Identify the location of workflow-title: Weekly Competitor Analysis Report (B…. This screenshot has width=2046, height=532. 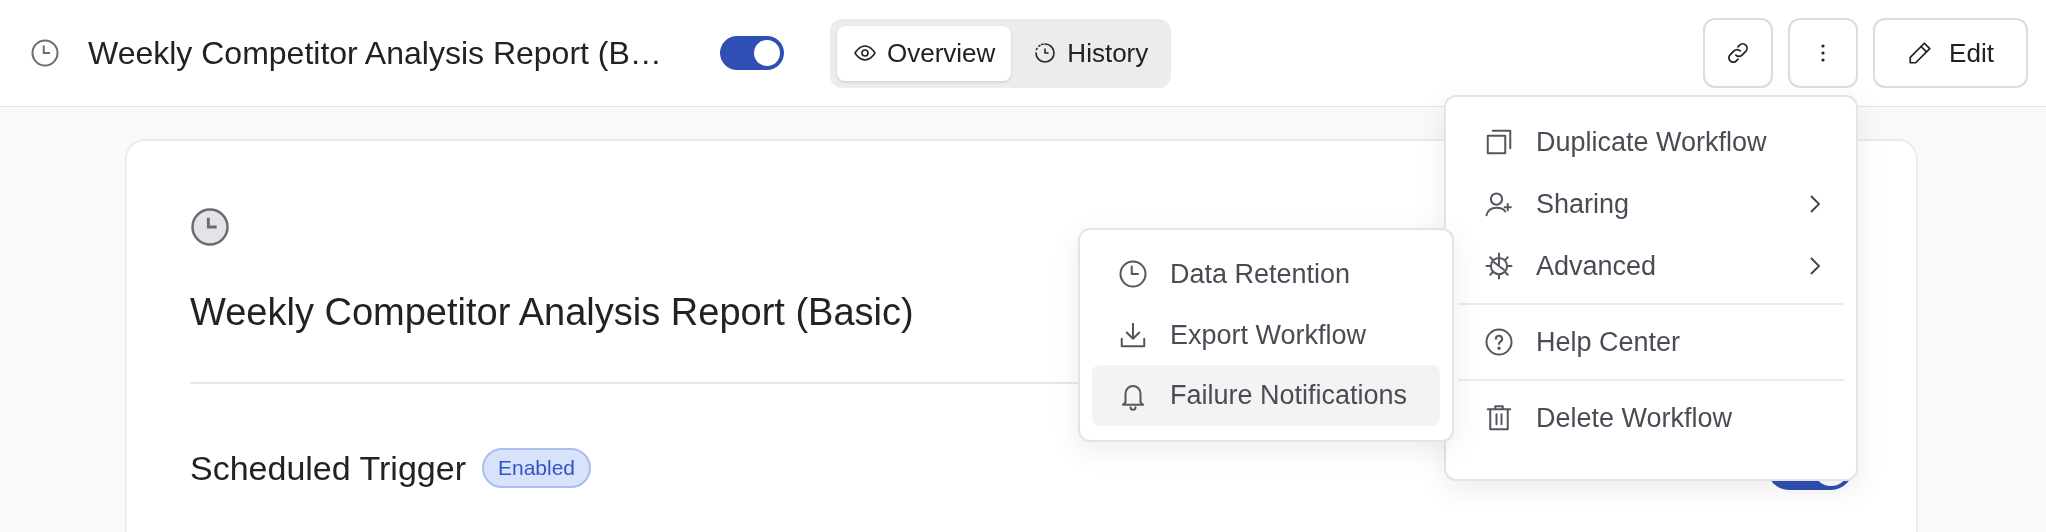
(375, 53).